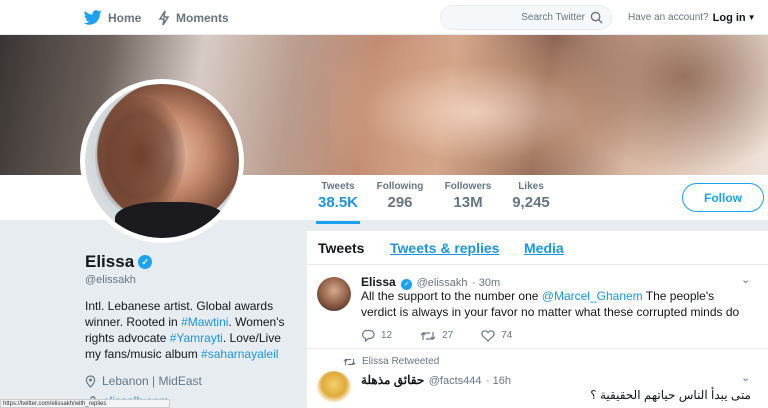 The height and width of the screenshot is (408, 768). I want to click on profile-location: Lebanon | MidEast, so click(185, 381).